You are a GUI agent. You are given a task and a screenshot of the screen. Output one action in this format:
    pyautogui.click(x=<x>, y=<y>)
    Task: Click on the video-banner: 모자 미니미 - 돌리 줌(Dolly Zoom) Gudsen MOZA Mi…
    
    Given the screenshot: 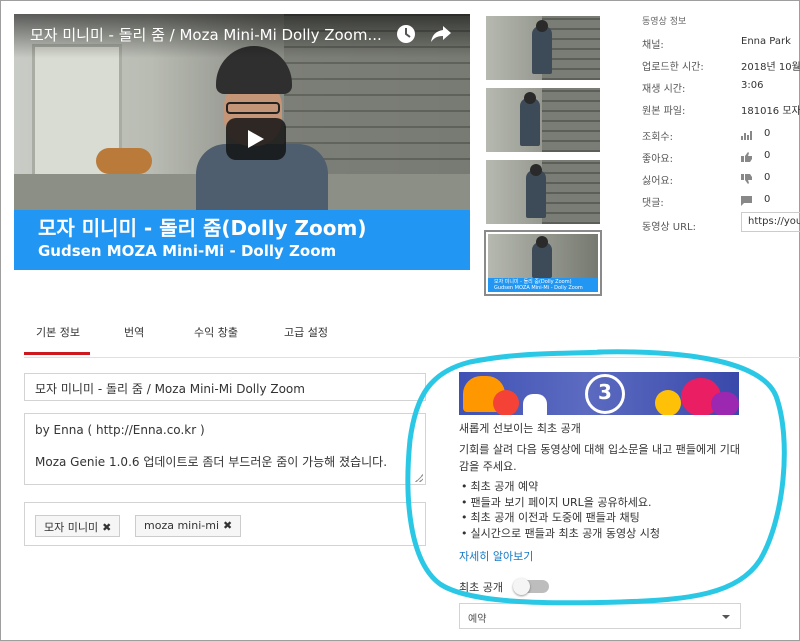 What is the action you would take?
    pyautogui.click(x=242, y=240)
    